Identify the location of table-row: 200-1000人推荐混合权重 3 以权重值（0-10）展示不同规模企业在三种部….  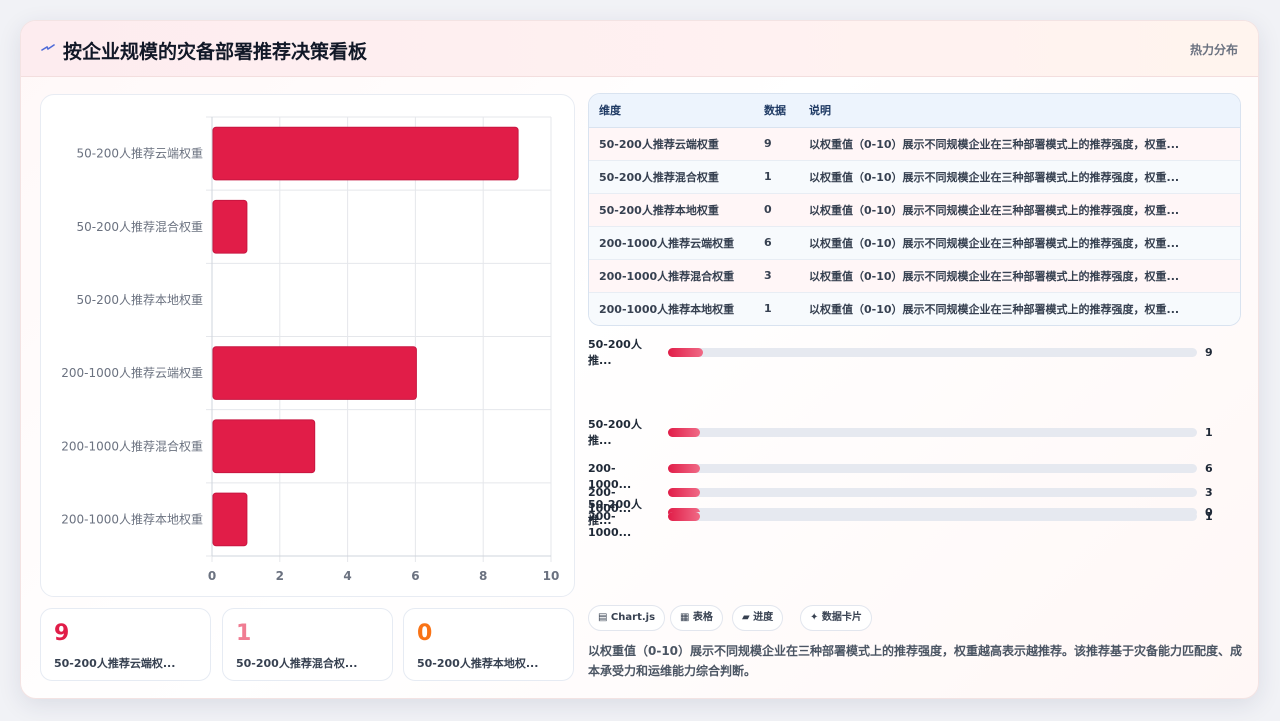
(914, 276).